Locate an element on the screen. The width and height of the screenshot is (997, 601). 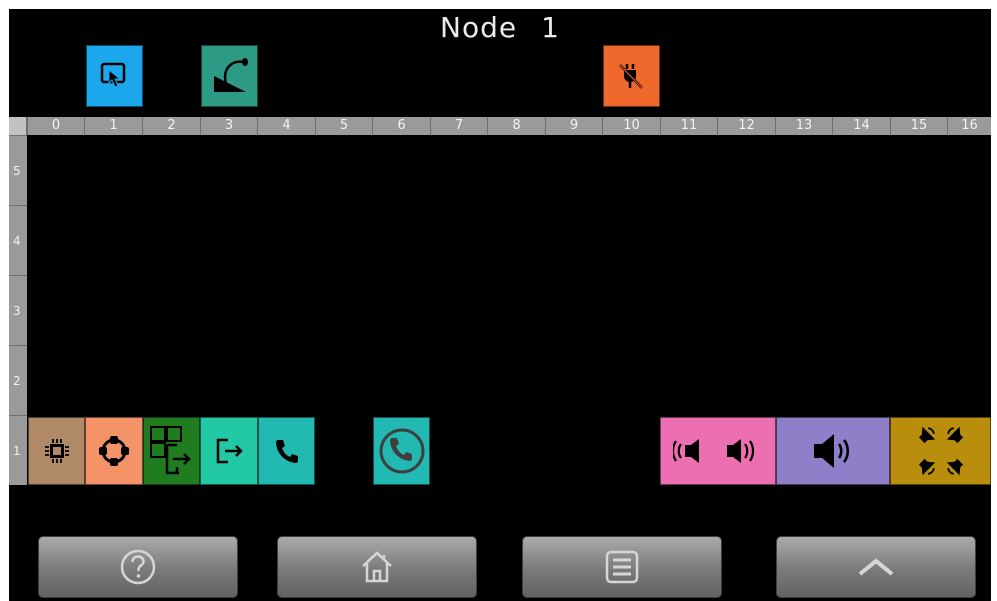
row-label: 2 is located at coordinates (18, 380).